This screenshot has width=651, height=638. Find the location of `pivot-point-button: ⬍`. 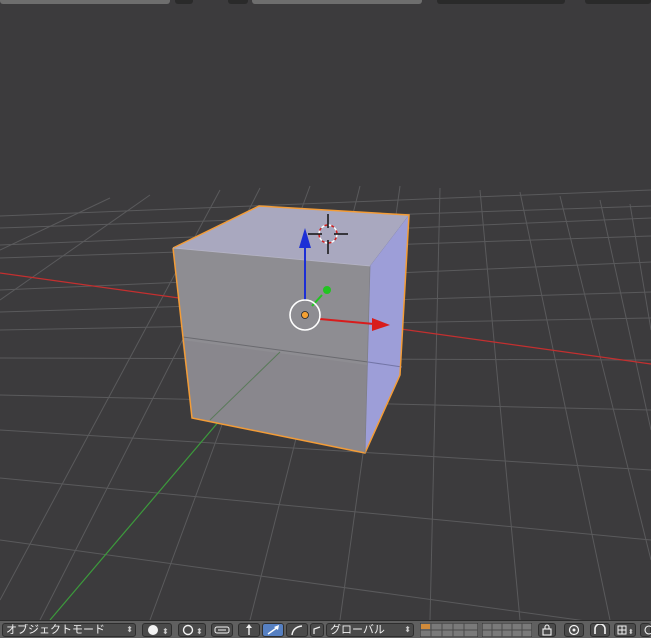

pivot-point-button: ⬍ is located at coordinates (192, 630).